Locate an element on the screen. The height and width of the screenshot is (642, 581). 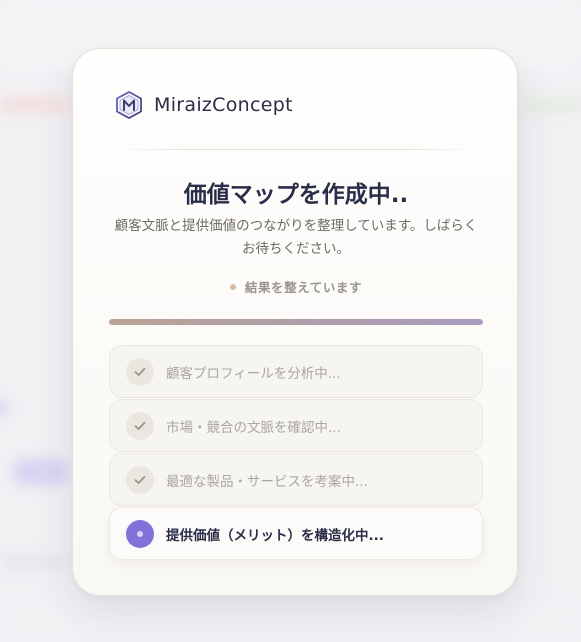
hexagon-m-logo-icon is located at coordinates (129, 105).